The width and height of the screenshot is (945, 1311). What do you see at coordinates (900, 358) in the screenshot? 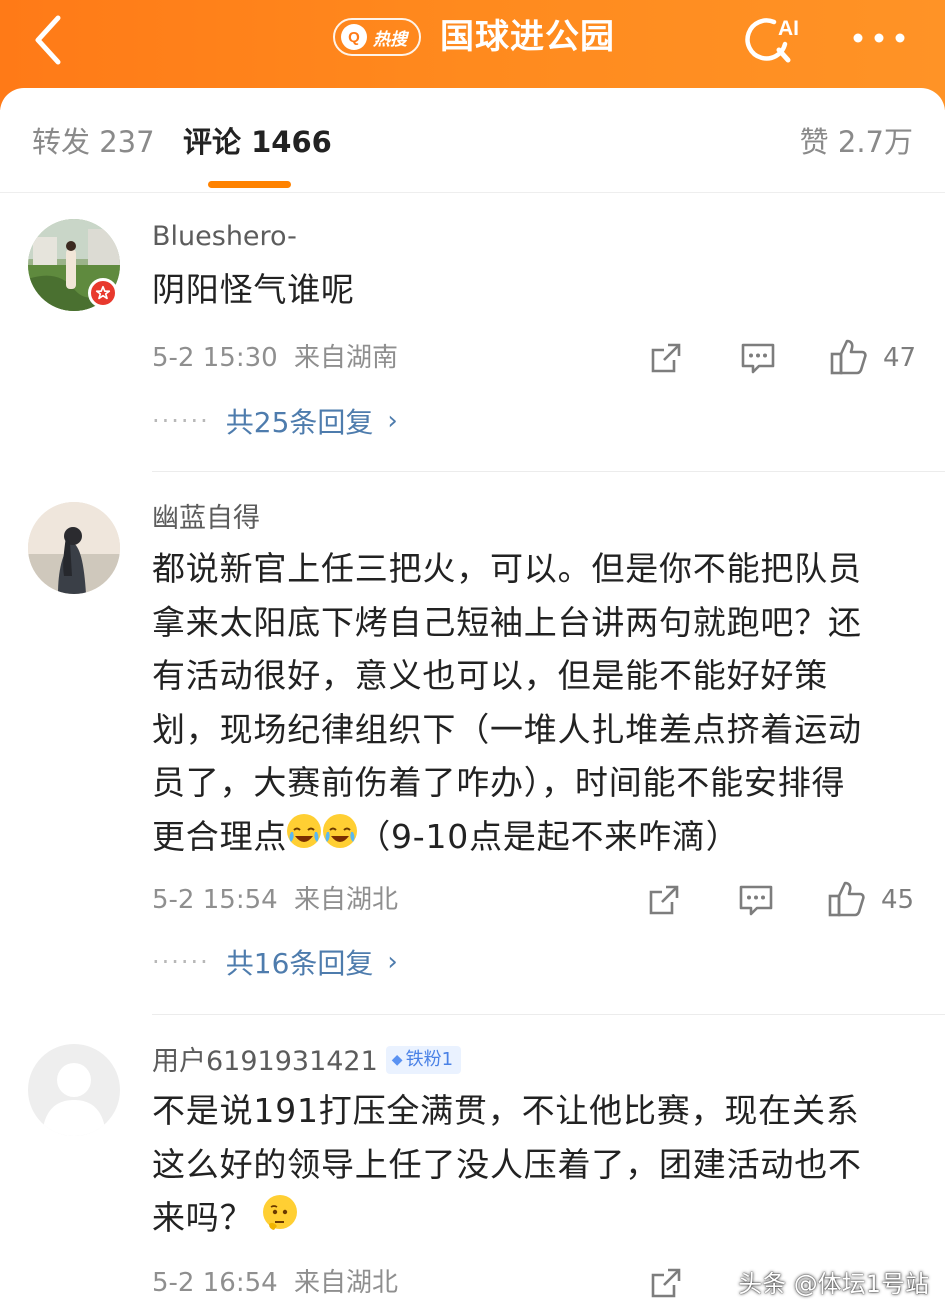
I see `like-count: 47` at bounding box center [900, 358].